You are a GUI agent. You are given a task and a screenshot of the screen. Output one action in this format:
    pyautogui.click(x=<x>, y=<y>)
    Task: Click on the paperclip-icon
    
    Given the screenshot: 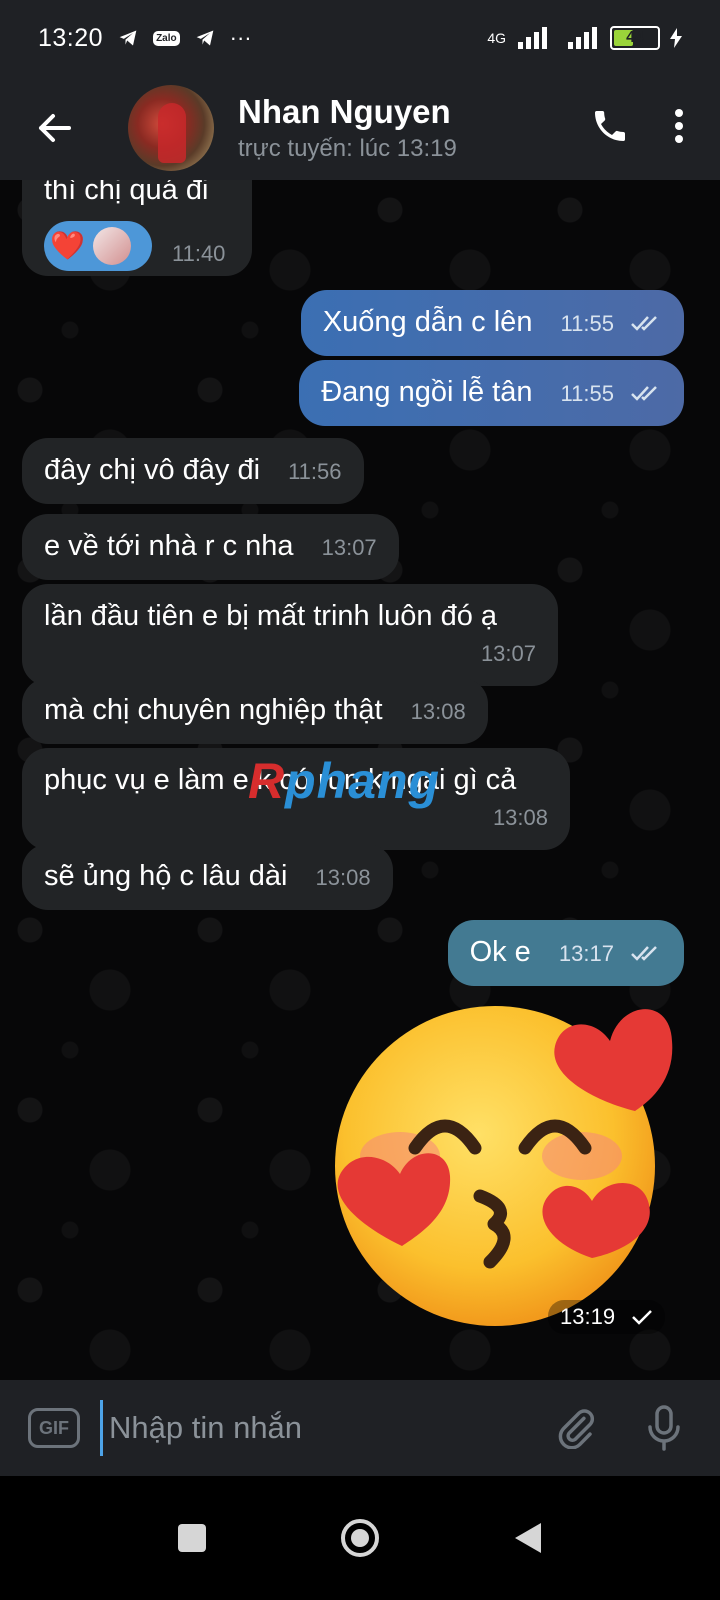 What is the action you would take?
    pyautogui.click(x=576, y=1429)
    